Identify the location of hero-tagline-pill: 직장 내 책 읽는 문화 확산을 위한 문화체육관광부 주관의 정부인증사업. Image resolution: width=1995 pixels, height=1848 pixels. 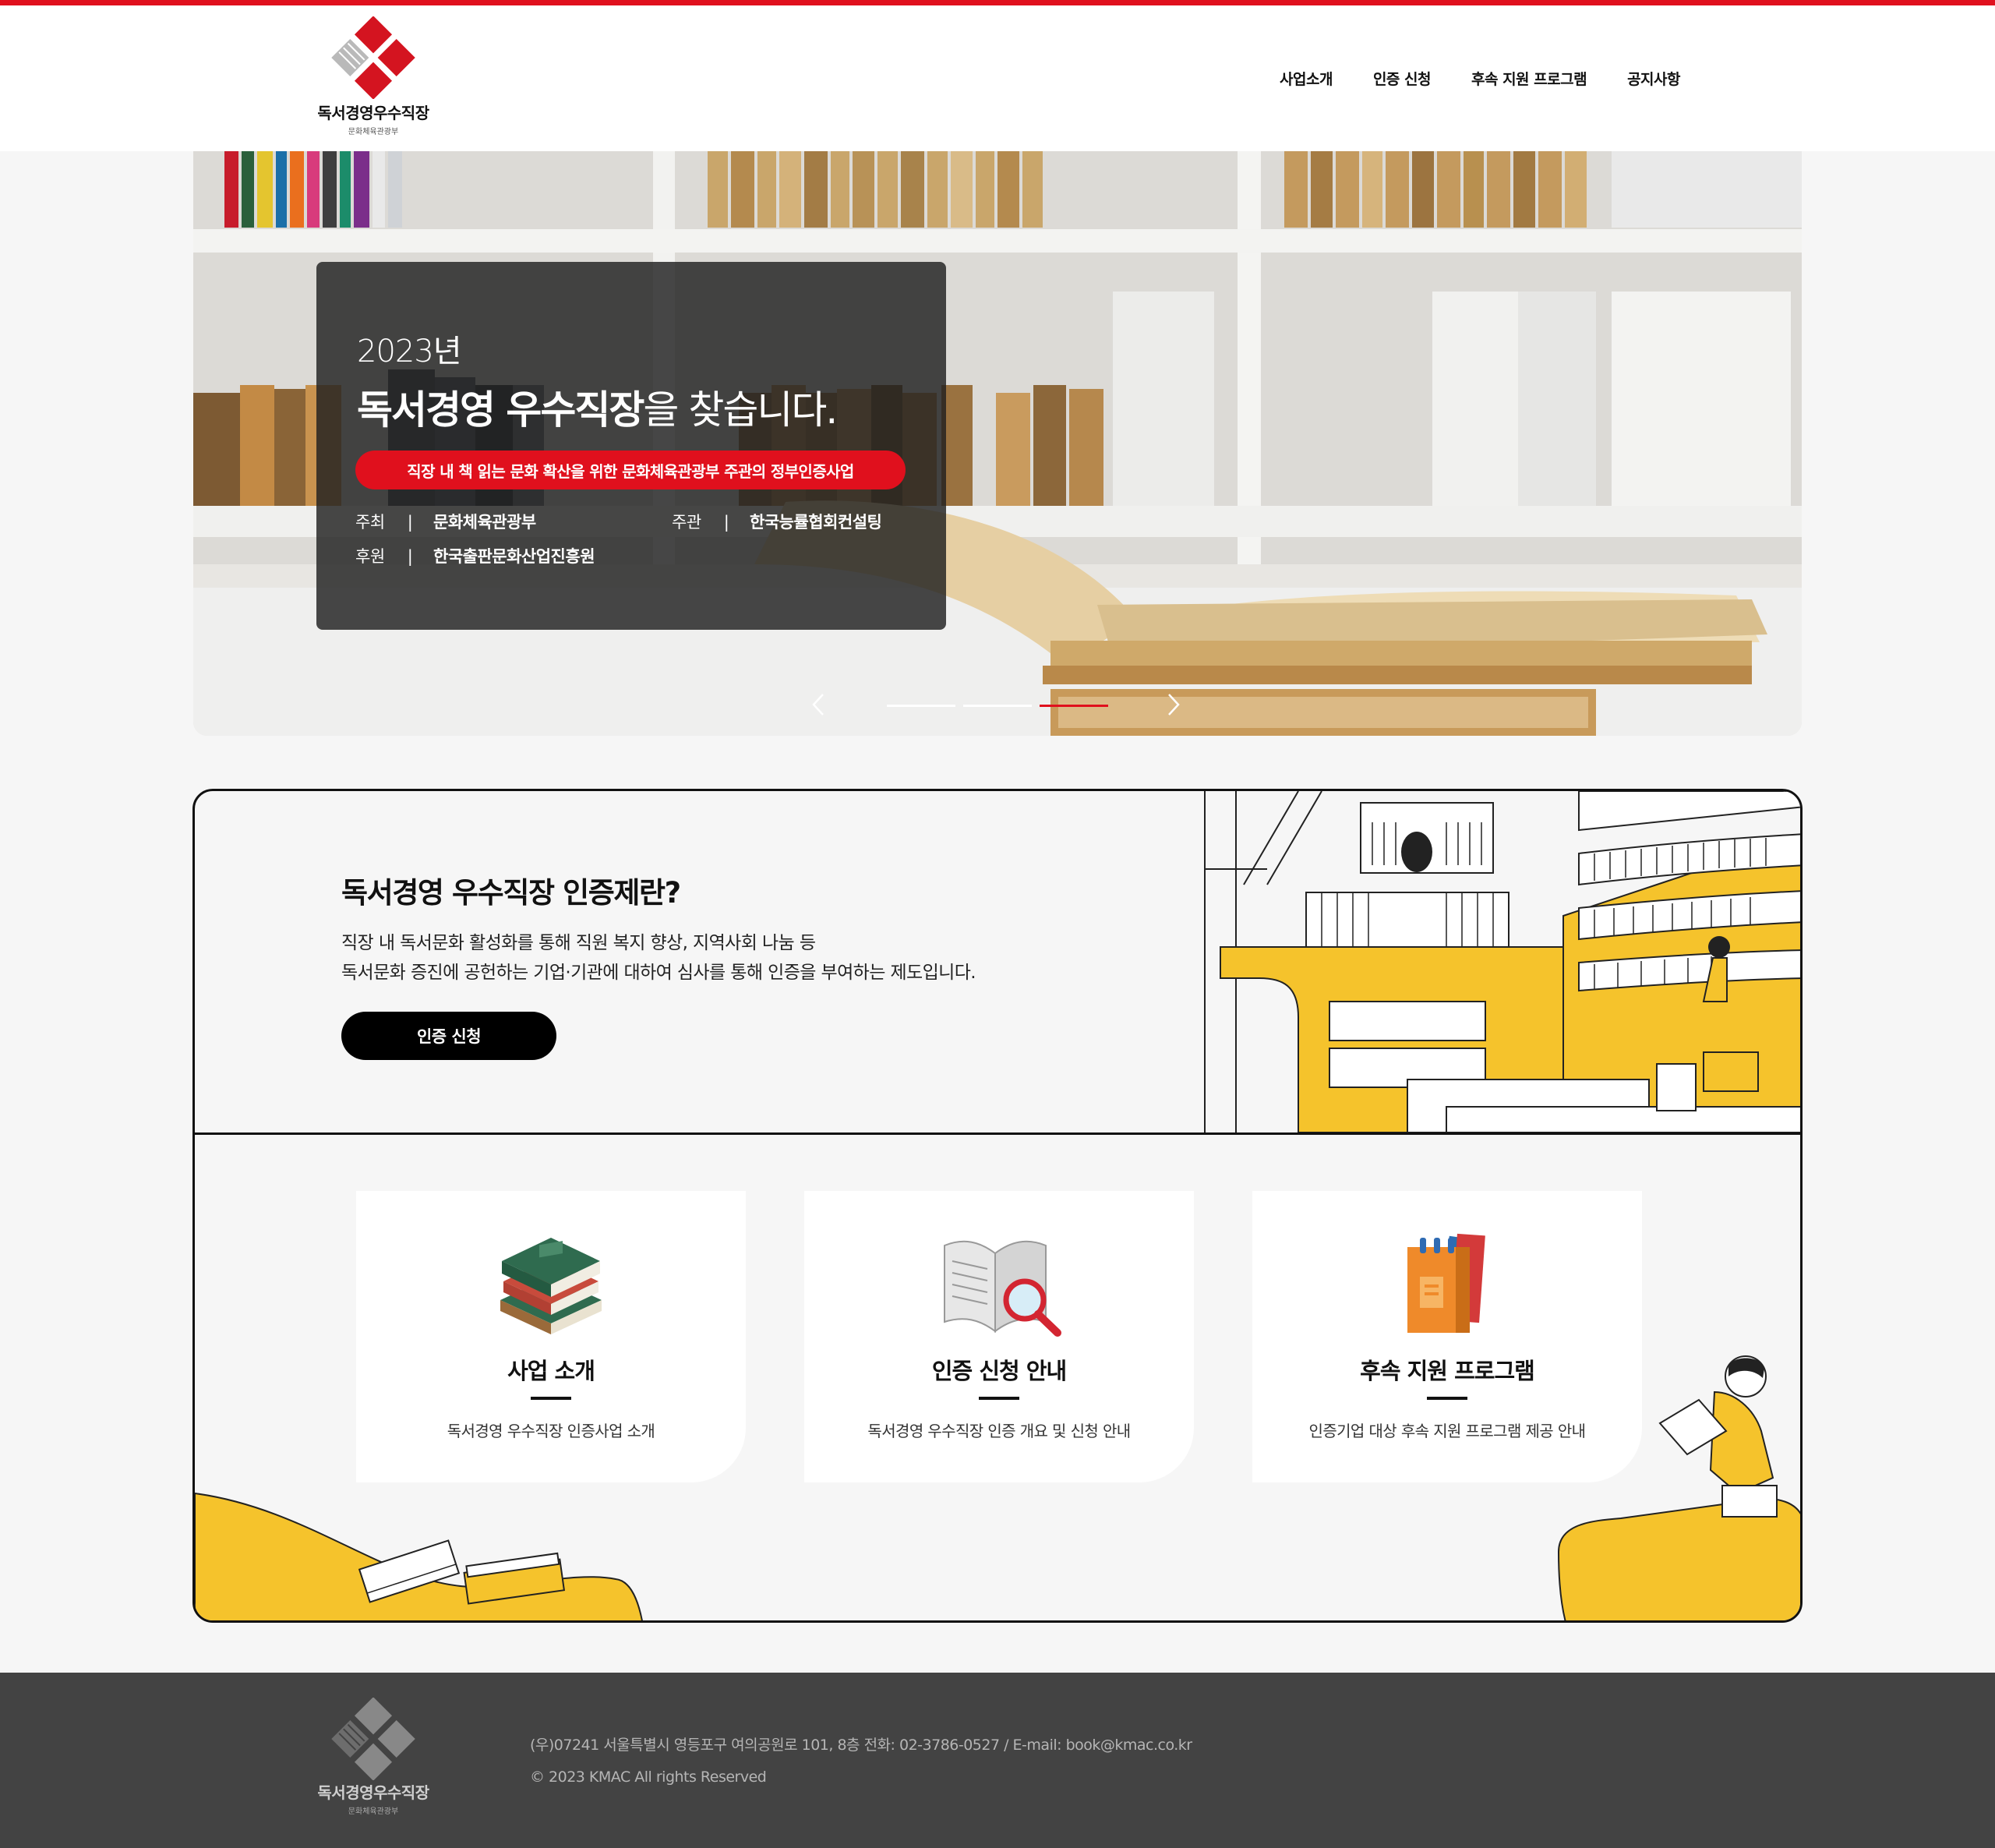
(630, 470).